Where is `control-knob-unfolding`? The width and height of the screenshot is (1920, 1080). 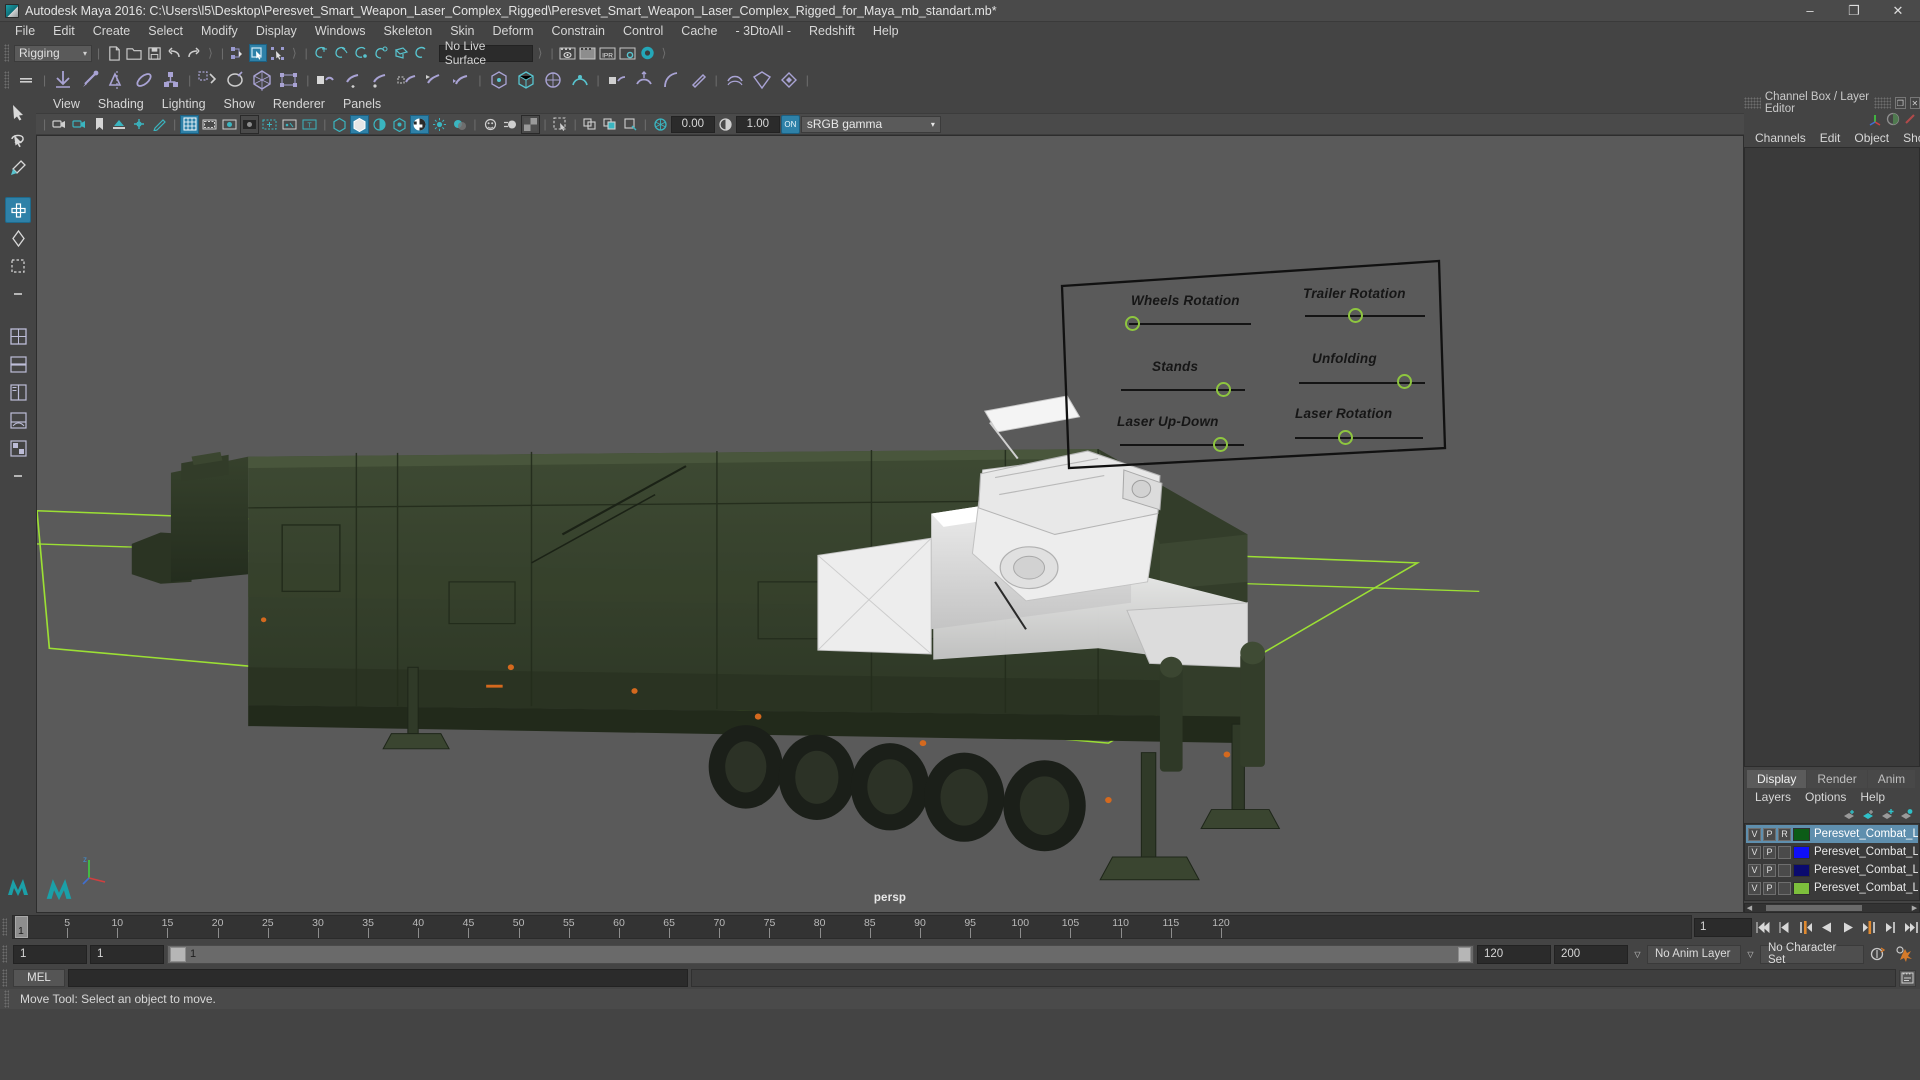
control-knob-unfolding is located at coordinates (1404, 381).